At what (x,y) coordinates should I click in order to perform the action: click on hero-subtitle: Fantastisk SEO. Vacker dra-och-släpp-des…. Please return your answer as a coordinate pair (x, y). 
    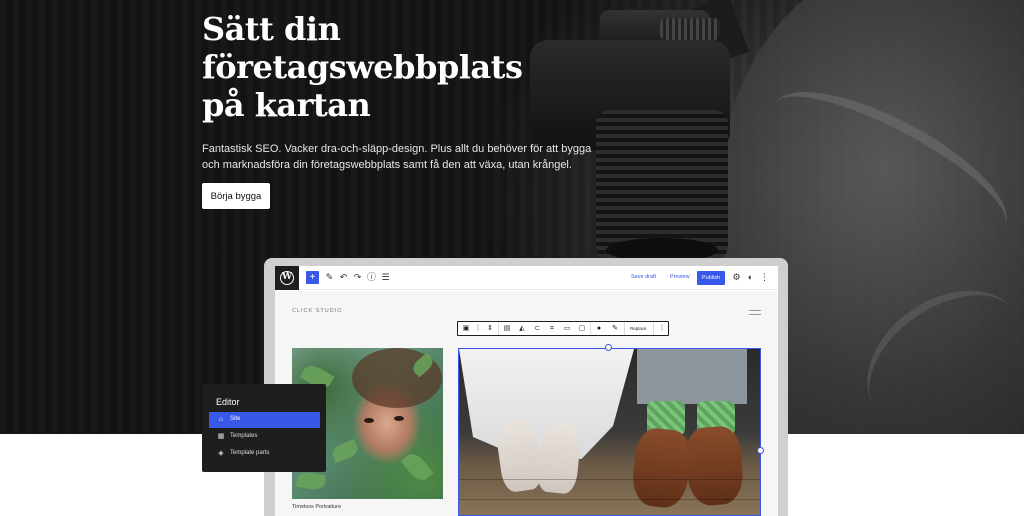
    Looking at the image, I should click on (397, 157).